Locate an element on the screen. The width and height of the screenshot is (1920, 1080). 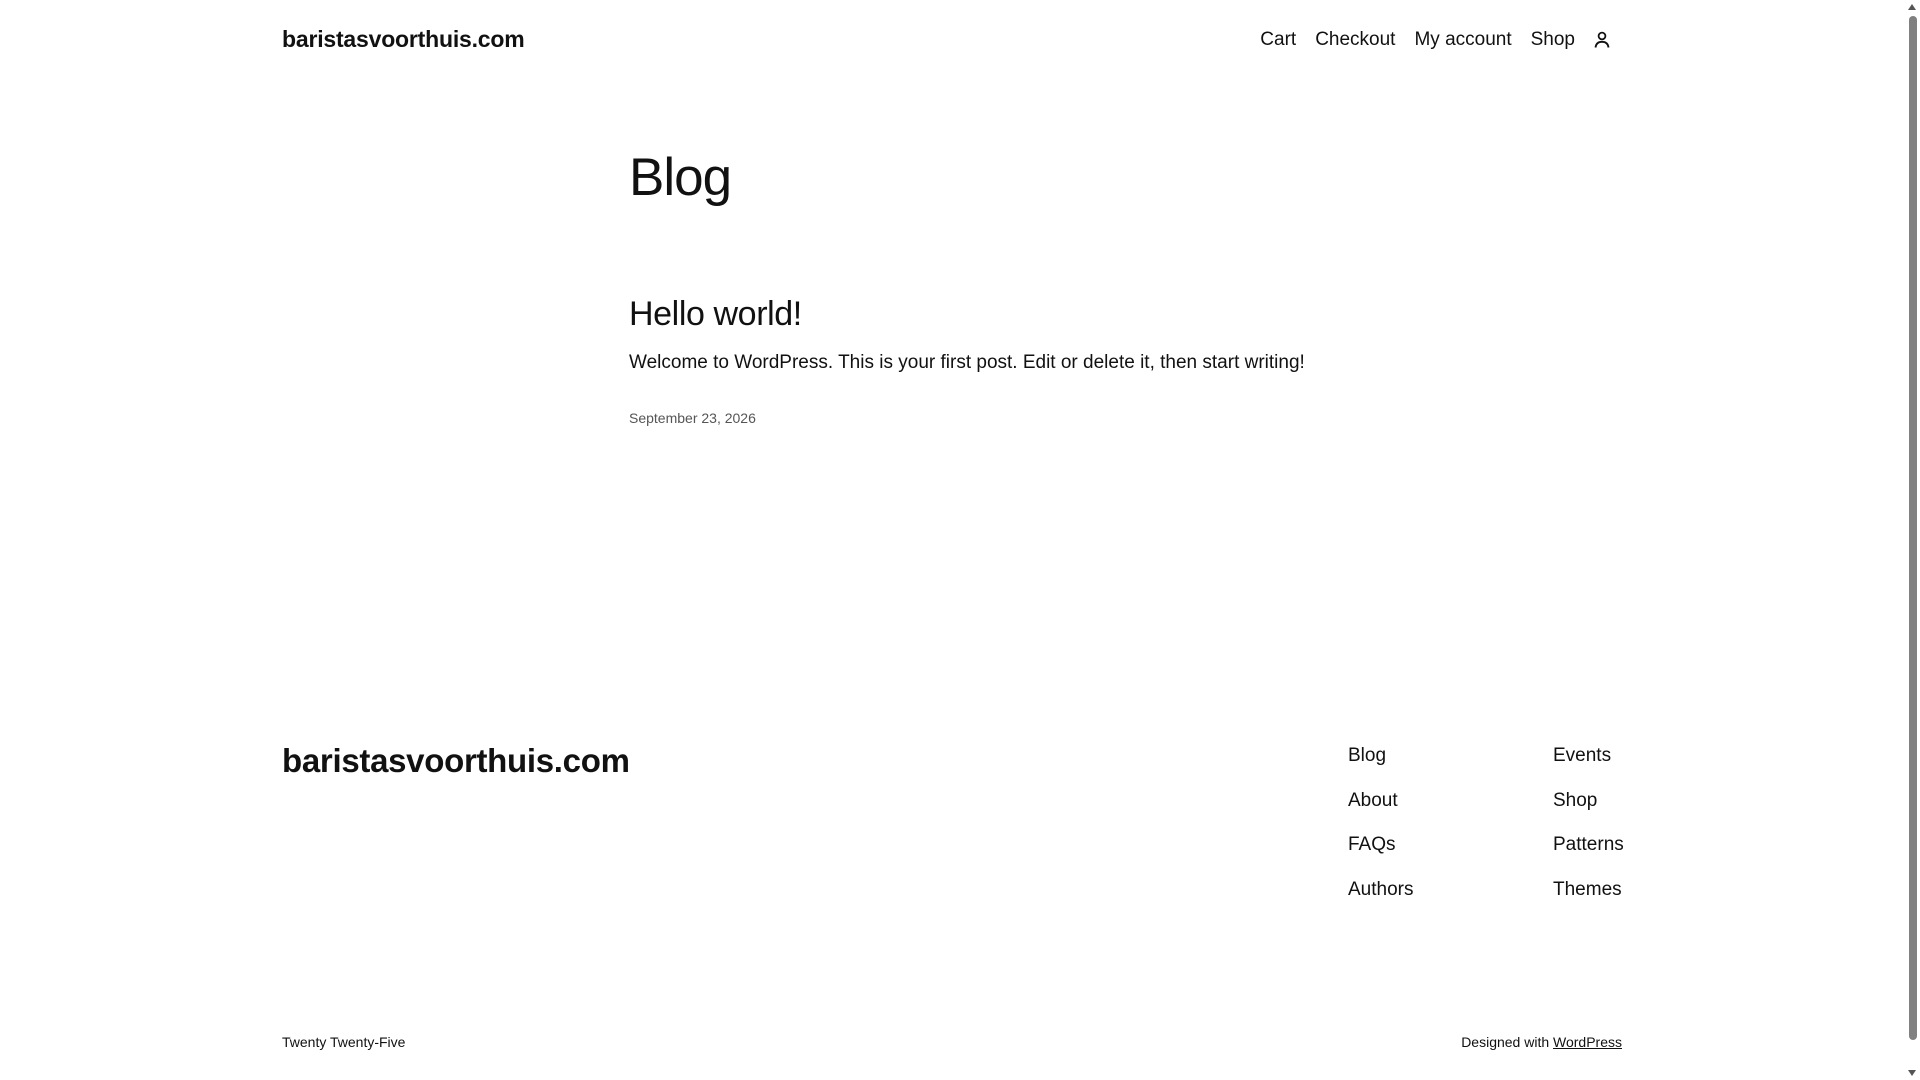
footer-link-authors: Authors is located at coordinates (1380, 900).